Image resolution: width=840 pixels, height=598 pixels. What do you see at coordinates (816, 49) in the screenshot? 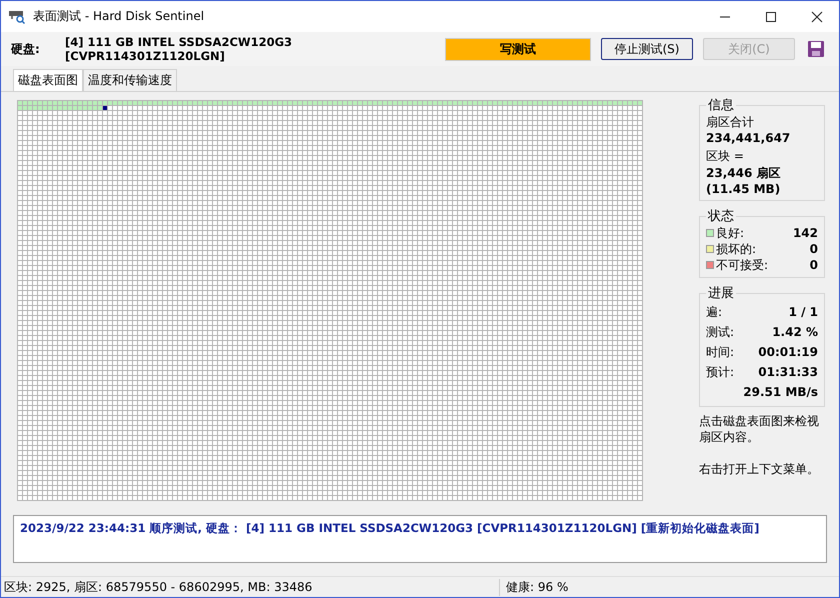
I see `save-icon` at bounding box center [816, 49].